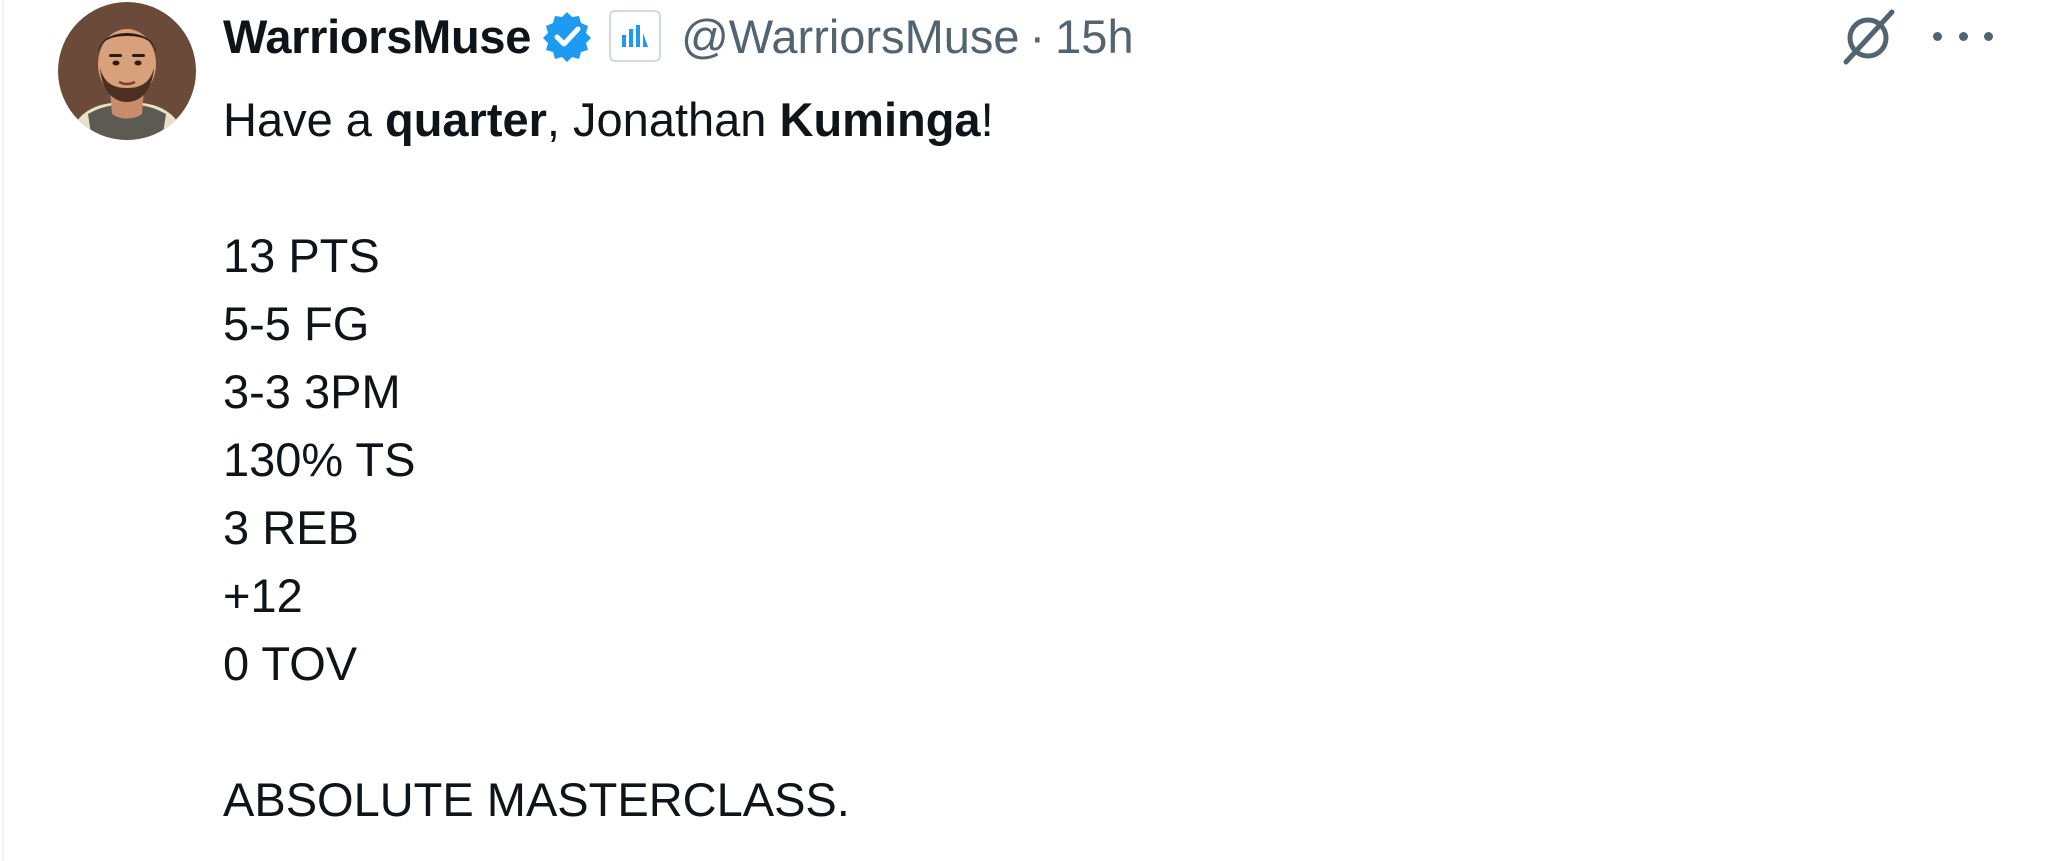 Image resolution: width=2048 pixels, height=861 pixels. I want to click on stat-line: 130% TS, so click(319, 459).